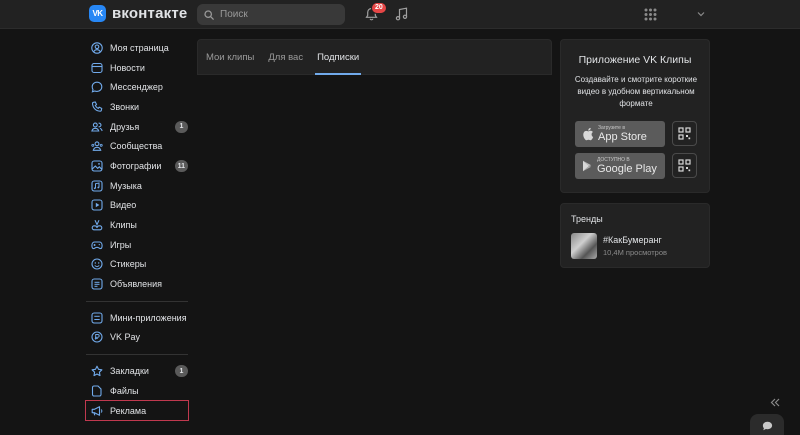 Image resolution: width=800 pixels, height=435 pixels. I want to click on notifications-button: 20, so click(374, 12).